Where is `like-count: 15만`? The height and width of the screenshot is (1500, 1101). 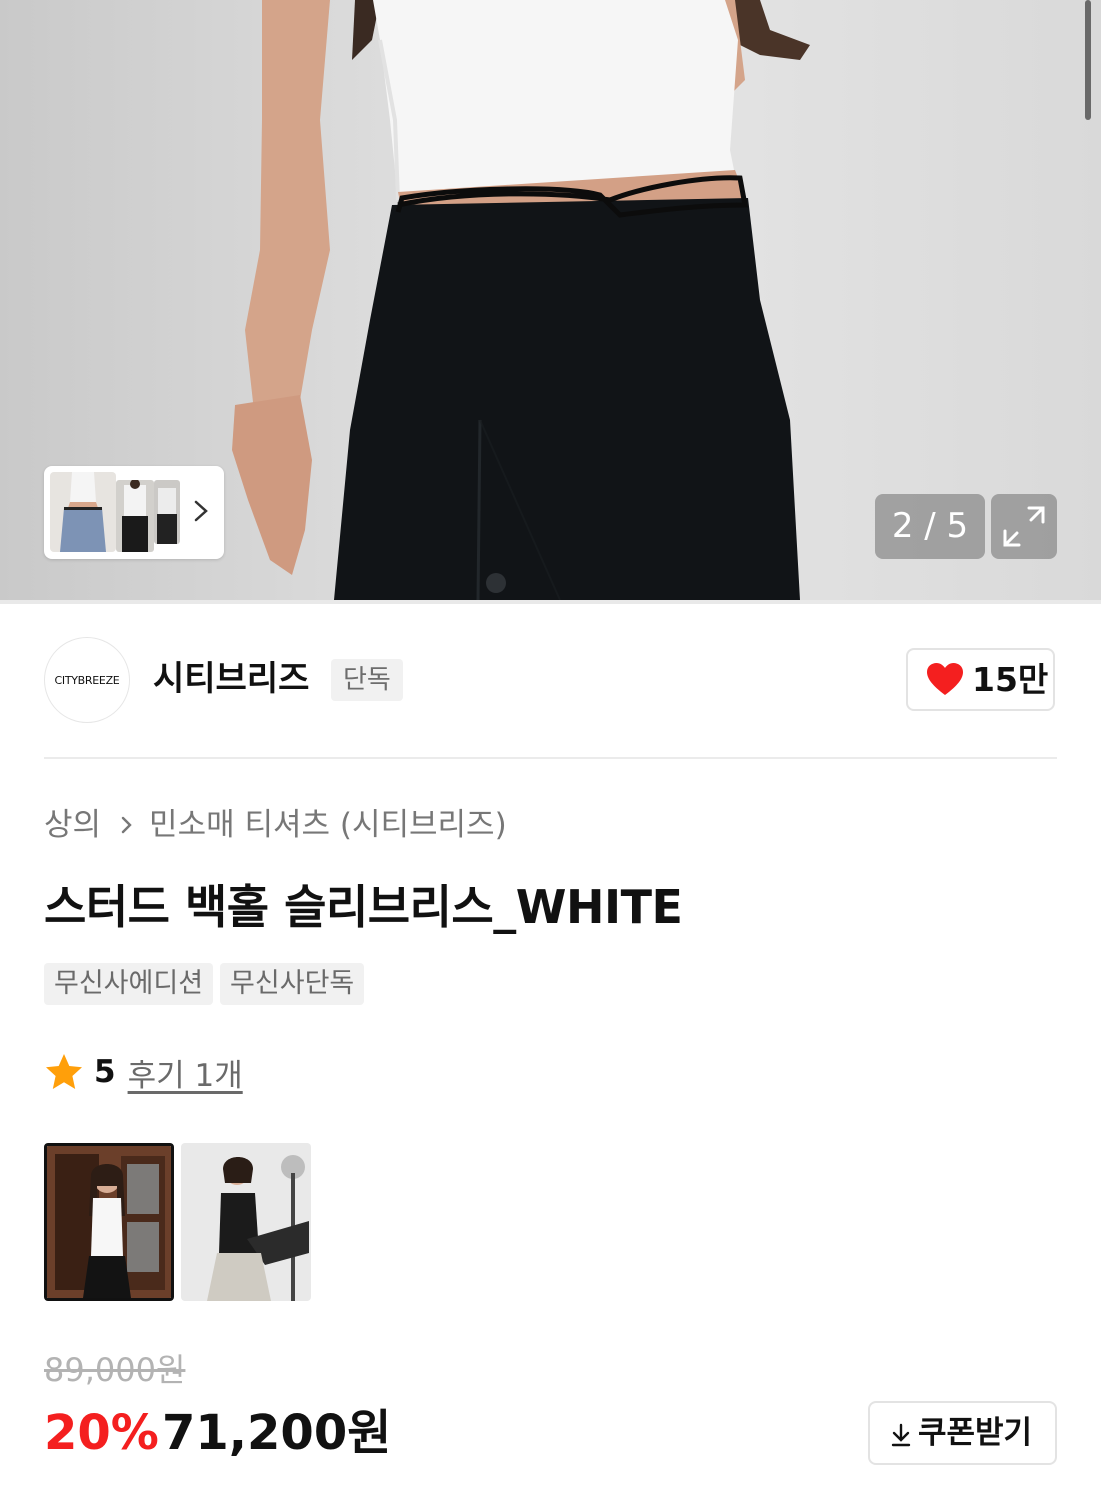
like-count: 15만 is located at coordinates (1010, 679).